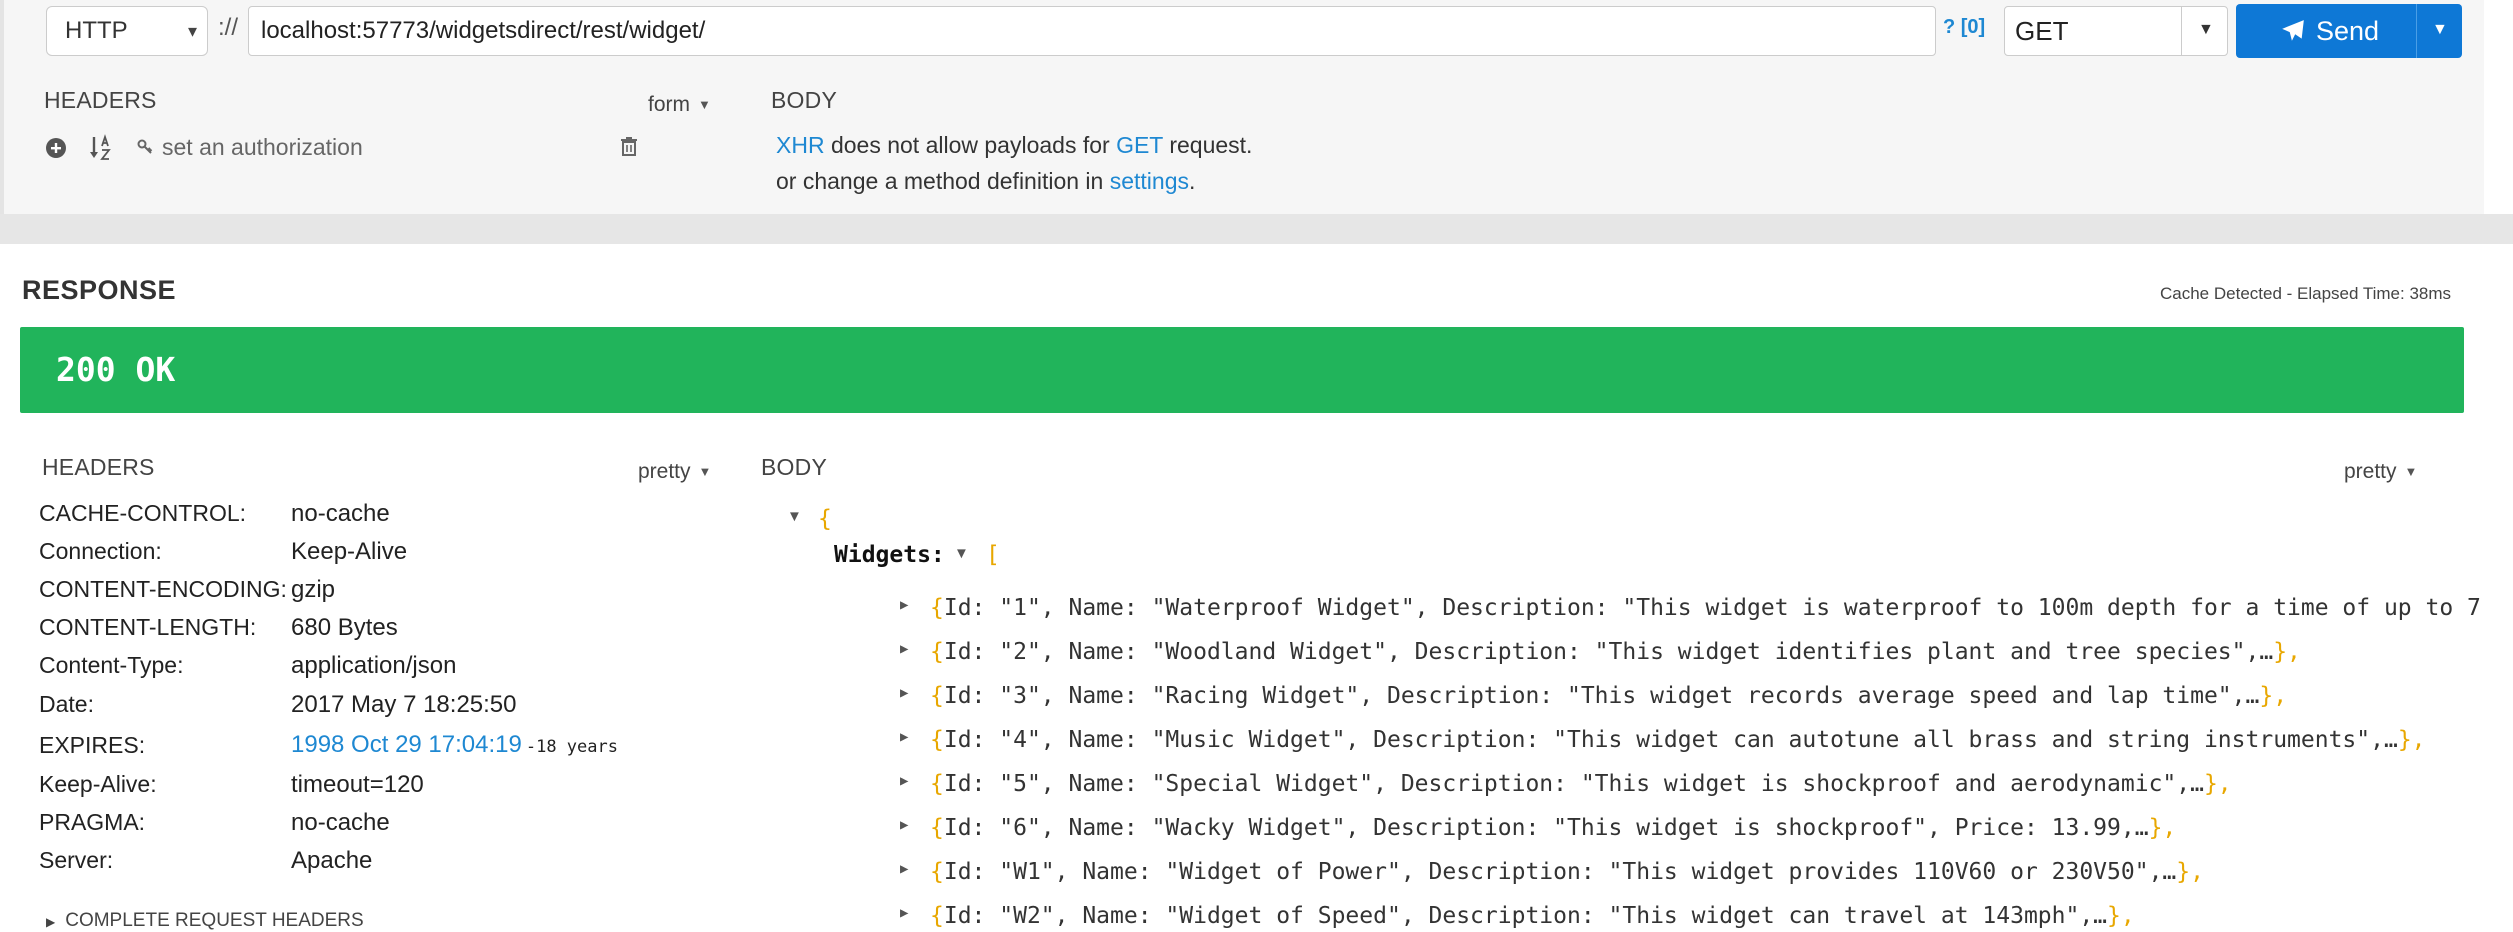 The image size is (2513, 932). I want to click on send-caret-icon: ▼, so click(2440, 30).